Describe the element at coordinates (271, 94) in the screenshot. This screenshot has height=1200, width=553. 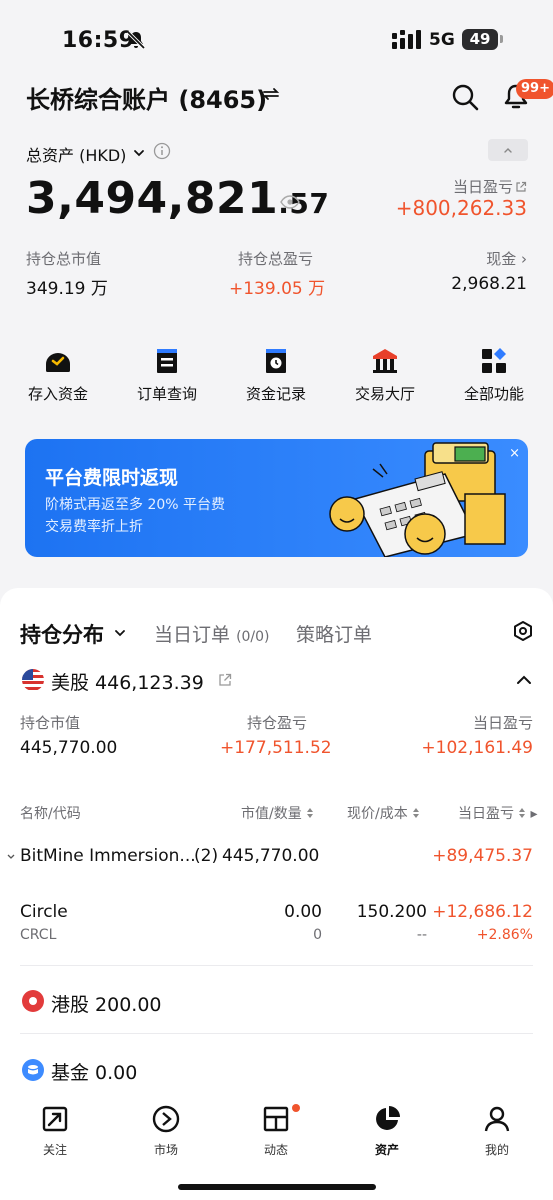
I see `swap-icon` at that location.